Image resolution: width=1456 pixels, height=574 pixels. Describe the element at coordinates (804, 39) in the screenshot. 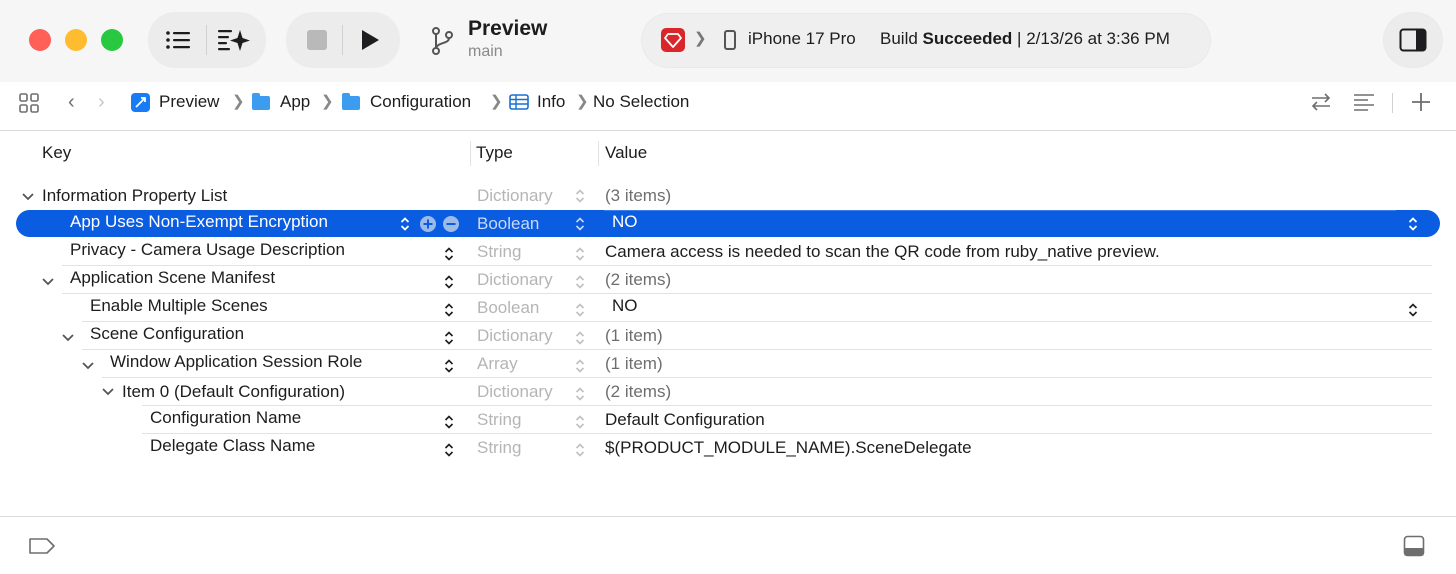

I see `run-destination: iPhone 17 Pro` at that location.